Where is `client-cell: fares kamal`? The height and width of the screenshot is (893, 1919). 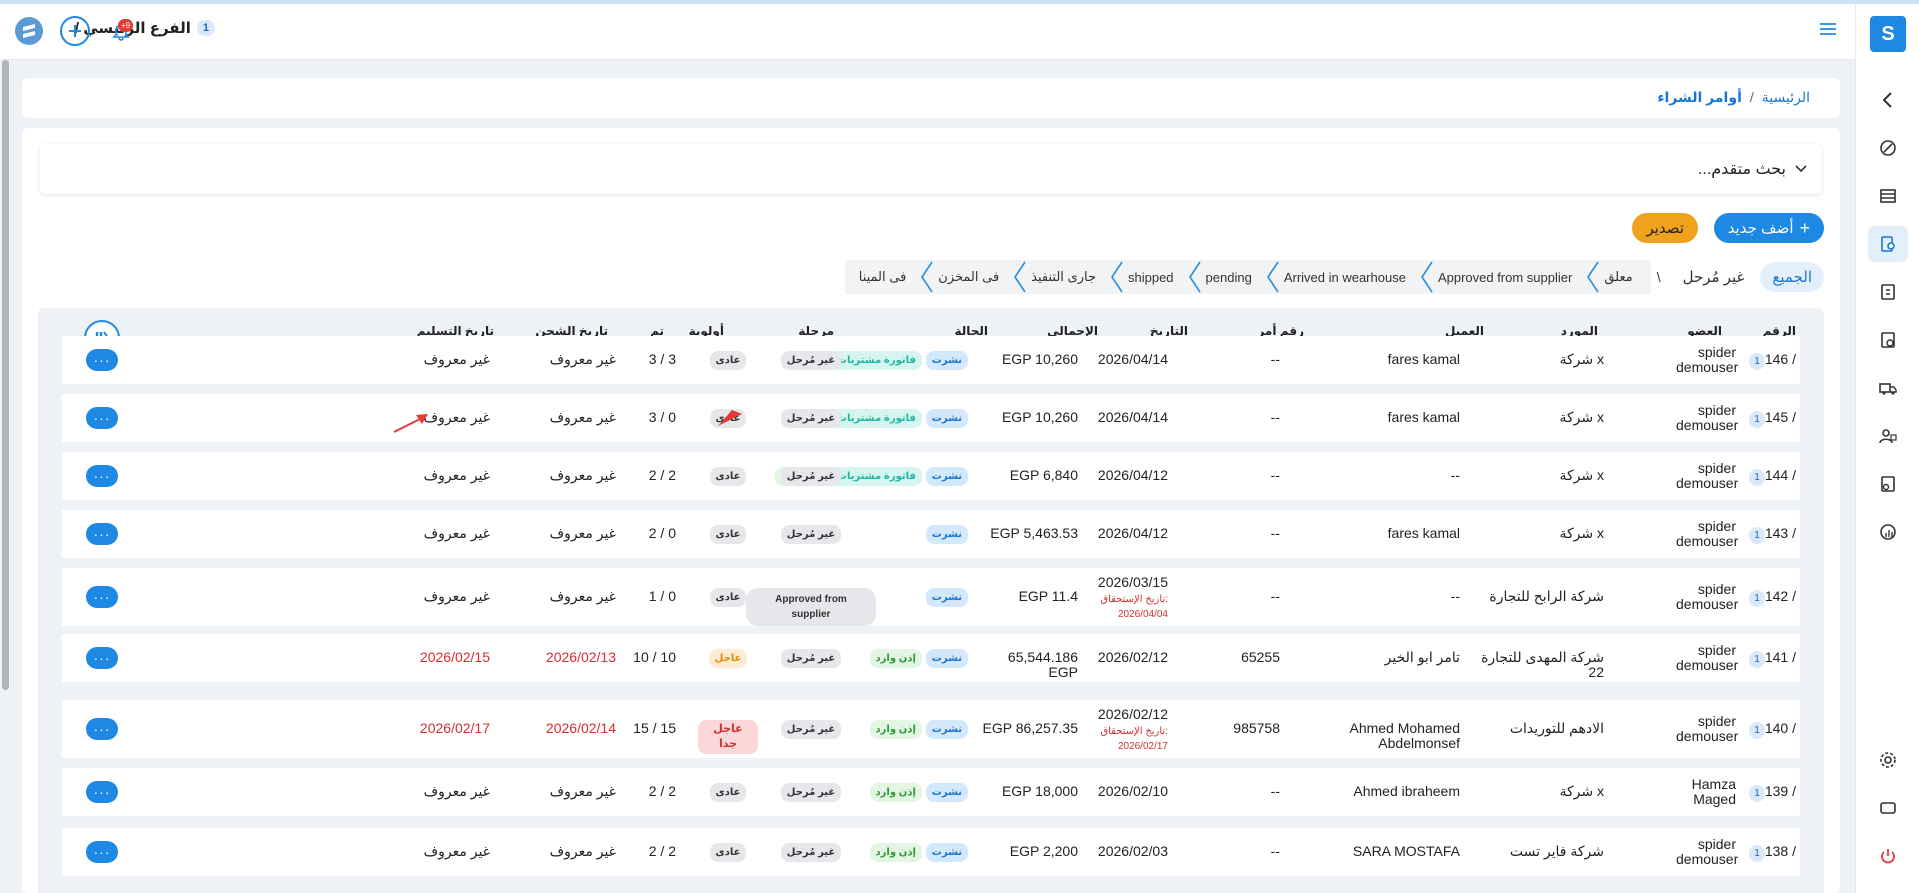 client-cell: fares kamal is located at coordinates (1423, 359).